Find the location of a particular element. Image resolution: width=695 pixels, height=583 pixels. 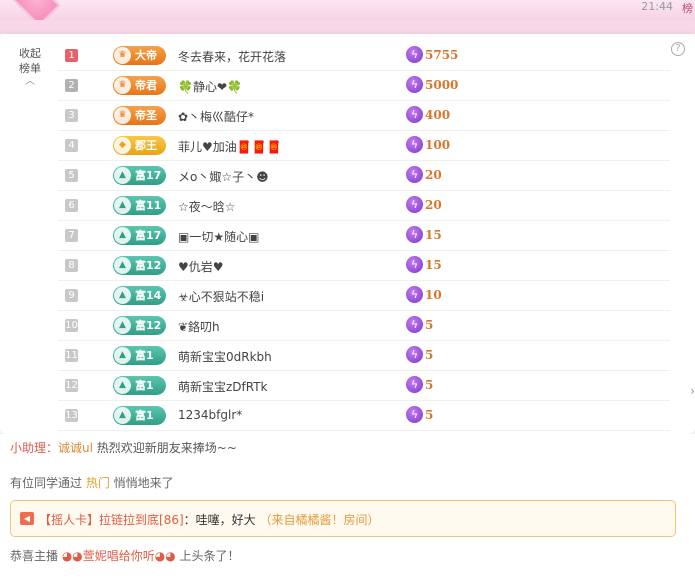

help-icon: ? is located at coordinates (678, 49).